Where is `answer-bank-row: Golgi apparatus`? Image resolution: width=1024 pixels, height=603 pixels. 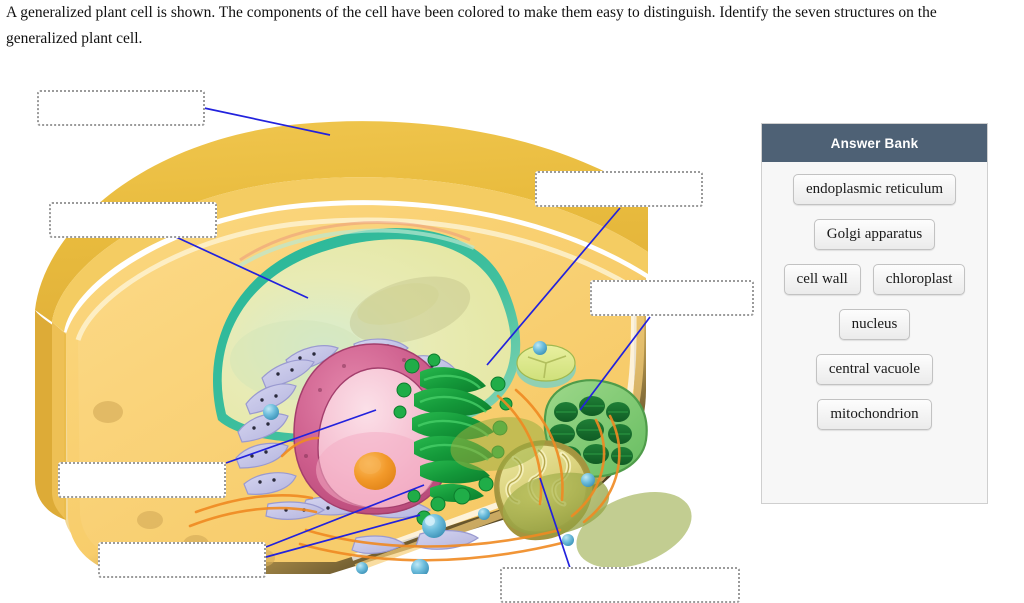 answer-bank-row: Golgi apparatus is located at coordinates (874, 234).